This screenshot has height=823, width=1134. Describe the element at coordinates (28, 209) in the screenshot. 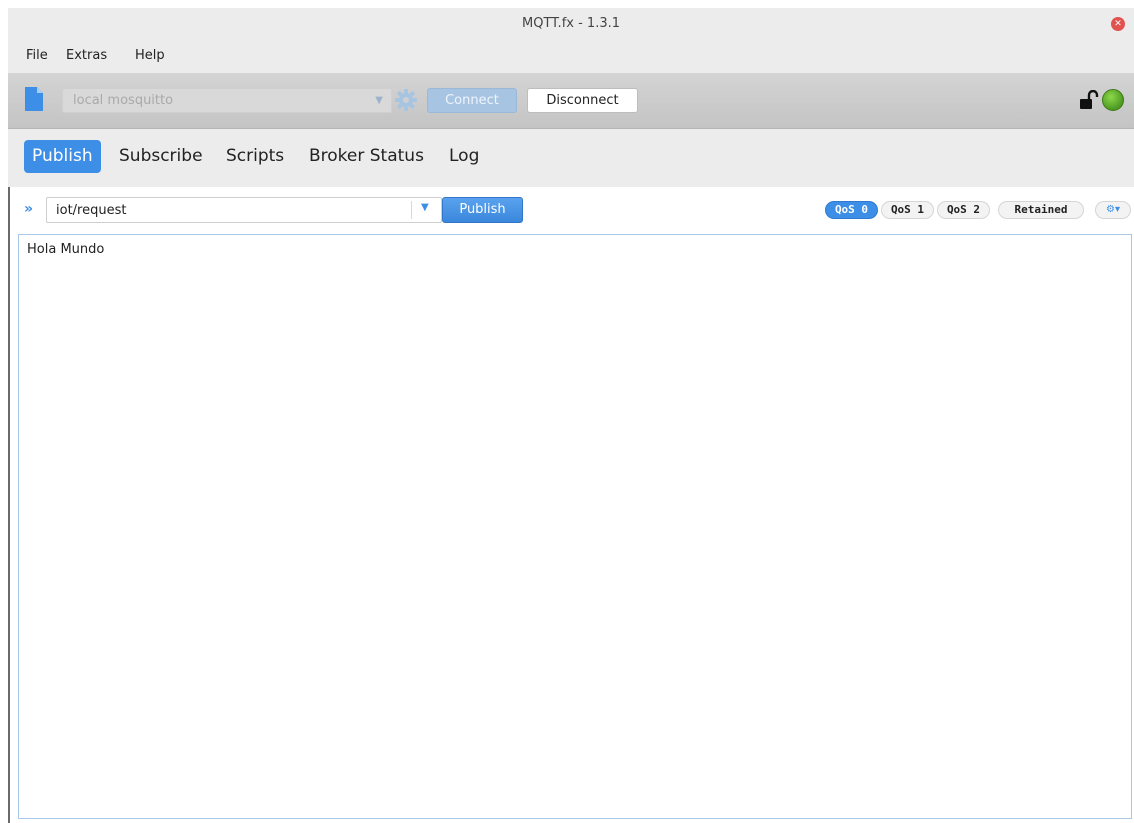

I see `double-chevron-right-icon: »` at that location.